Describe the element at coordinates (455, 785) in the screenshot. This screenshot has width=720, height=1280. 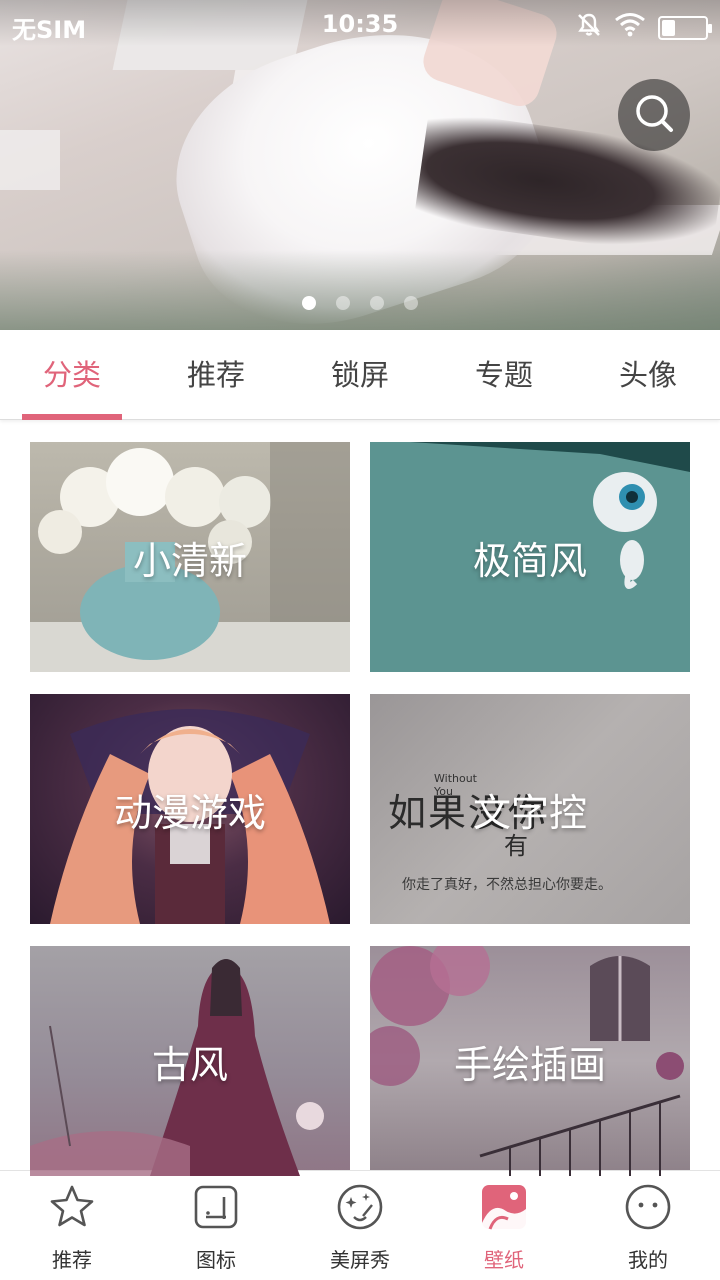
I see `image-text-english: Without You` at that location.